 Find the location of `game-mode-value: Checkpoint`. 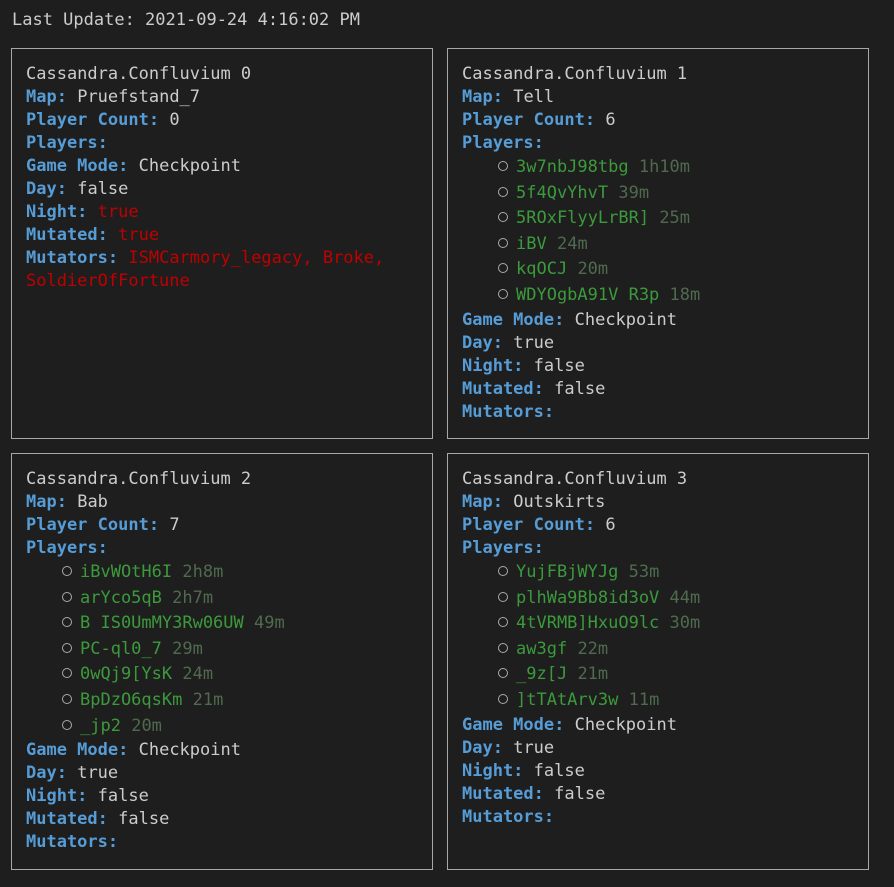

game-mode-value: Checkpoint is located at coordinates (625, 319).